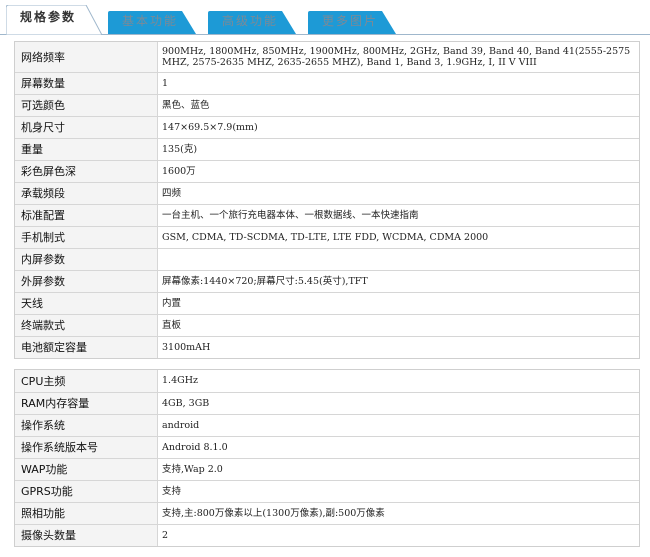 The width and height of the screenshot is (650, 557). I want to click on spec-value: 1.4GHz, so click(398, 381).